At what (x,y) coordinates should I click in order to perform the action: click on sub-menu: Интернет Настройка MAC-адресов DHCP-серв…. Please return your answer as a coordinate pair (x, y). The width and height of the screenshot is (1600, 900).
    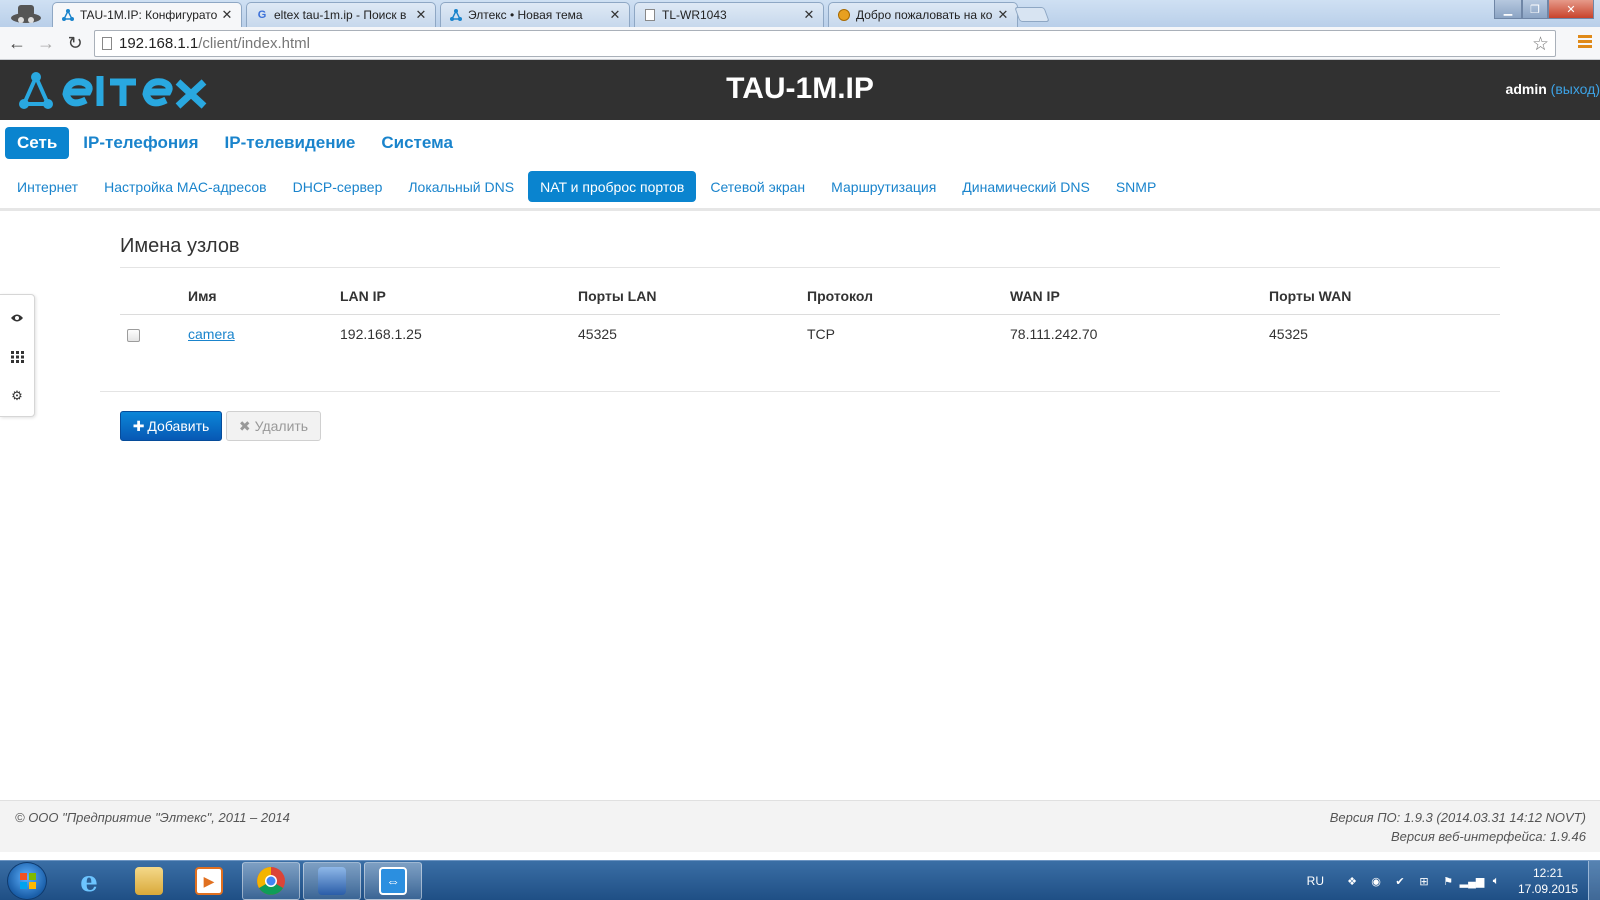
    Looking at the image, I should click on (587, 186).